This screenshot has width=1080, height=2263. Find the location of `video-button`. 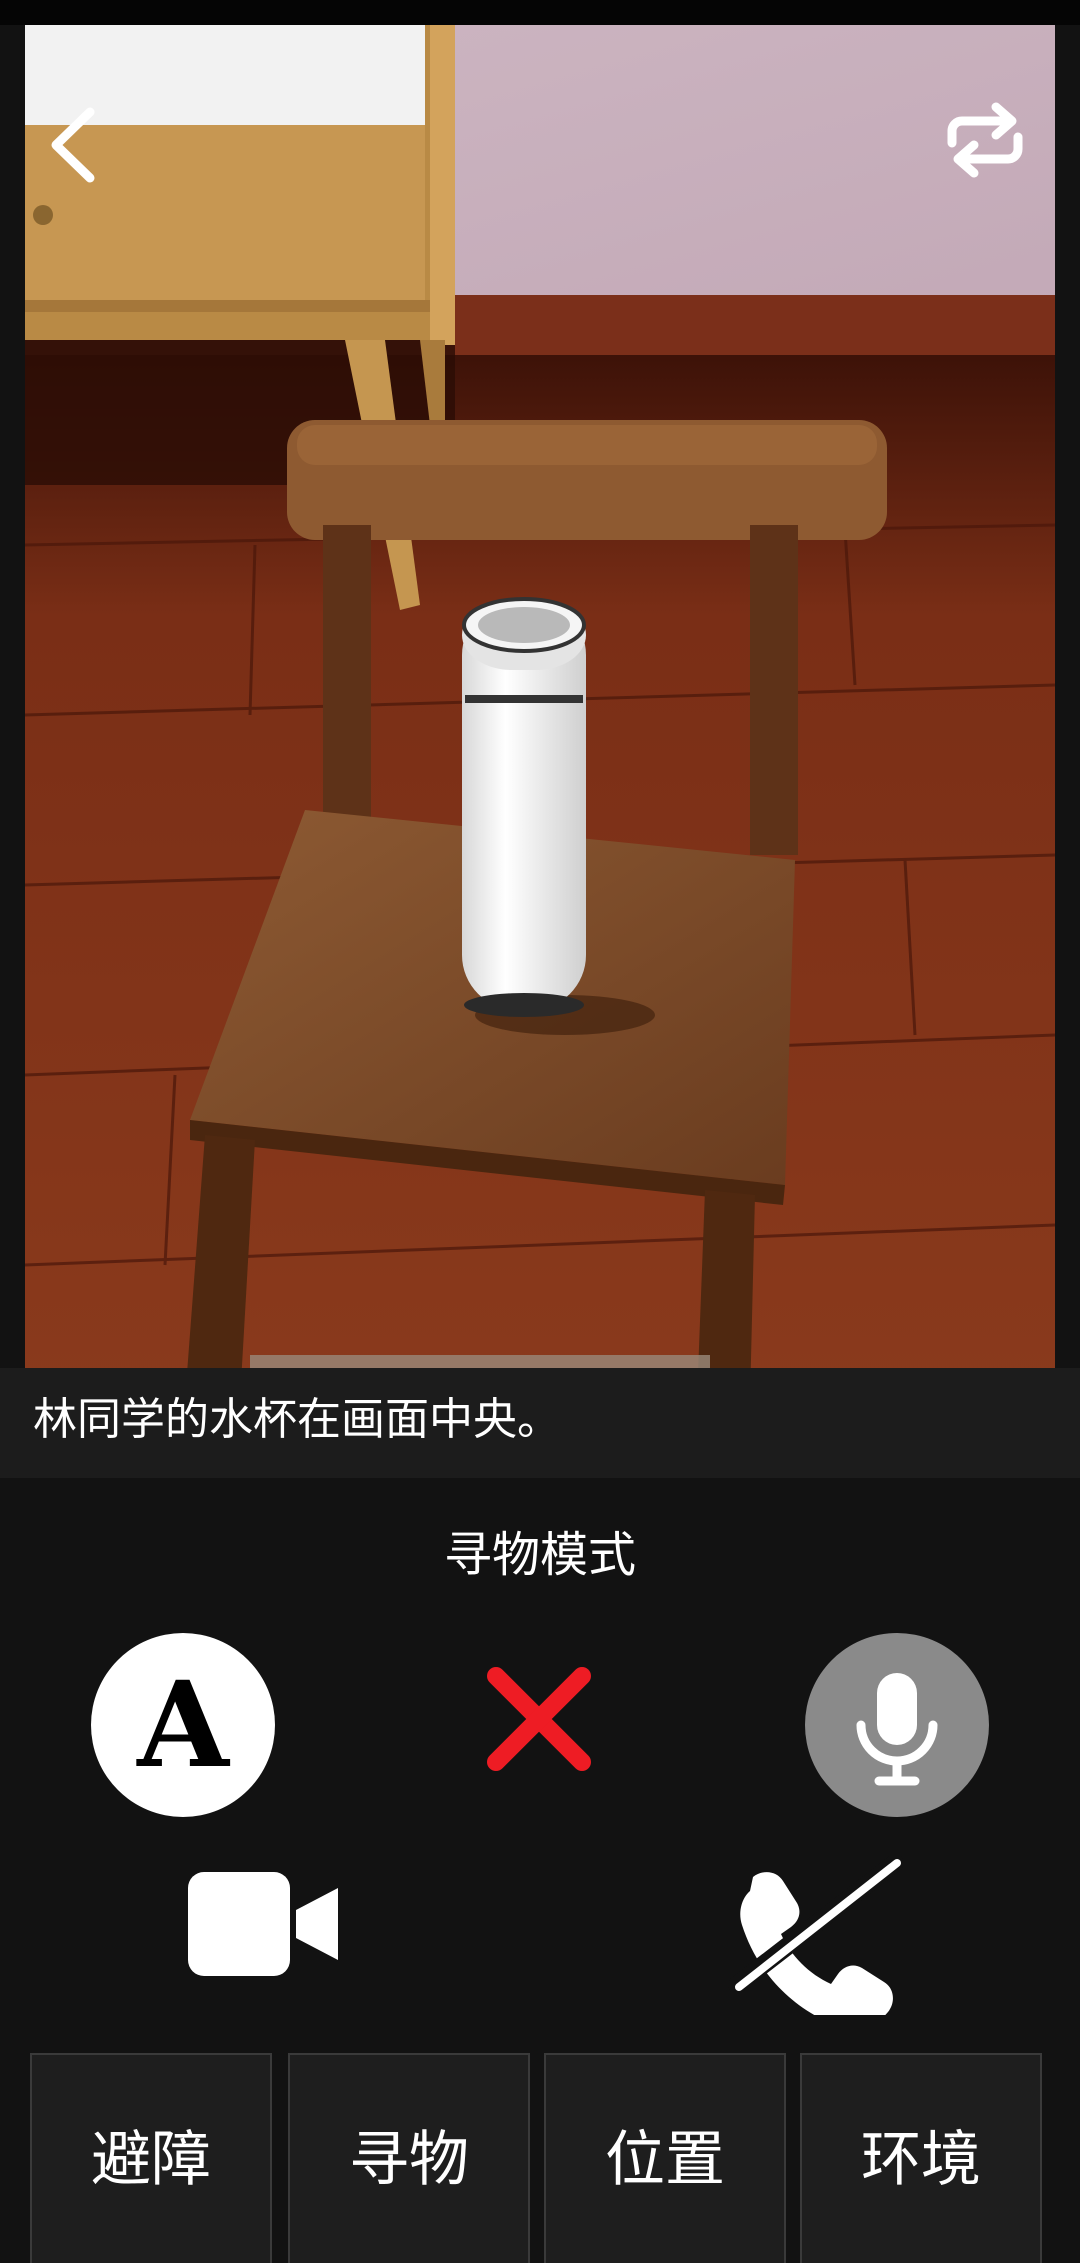

video-button is located at coordinates (265, 1925).